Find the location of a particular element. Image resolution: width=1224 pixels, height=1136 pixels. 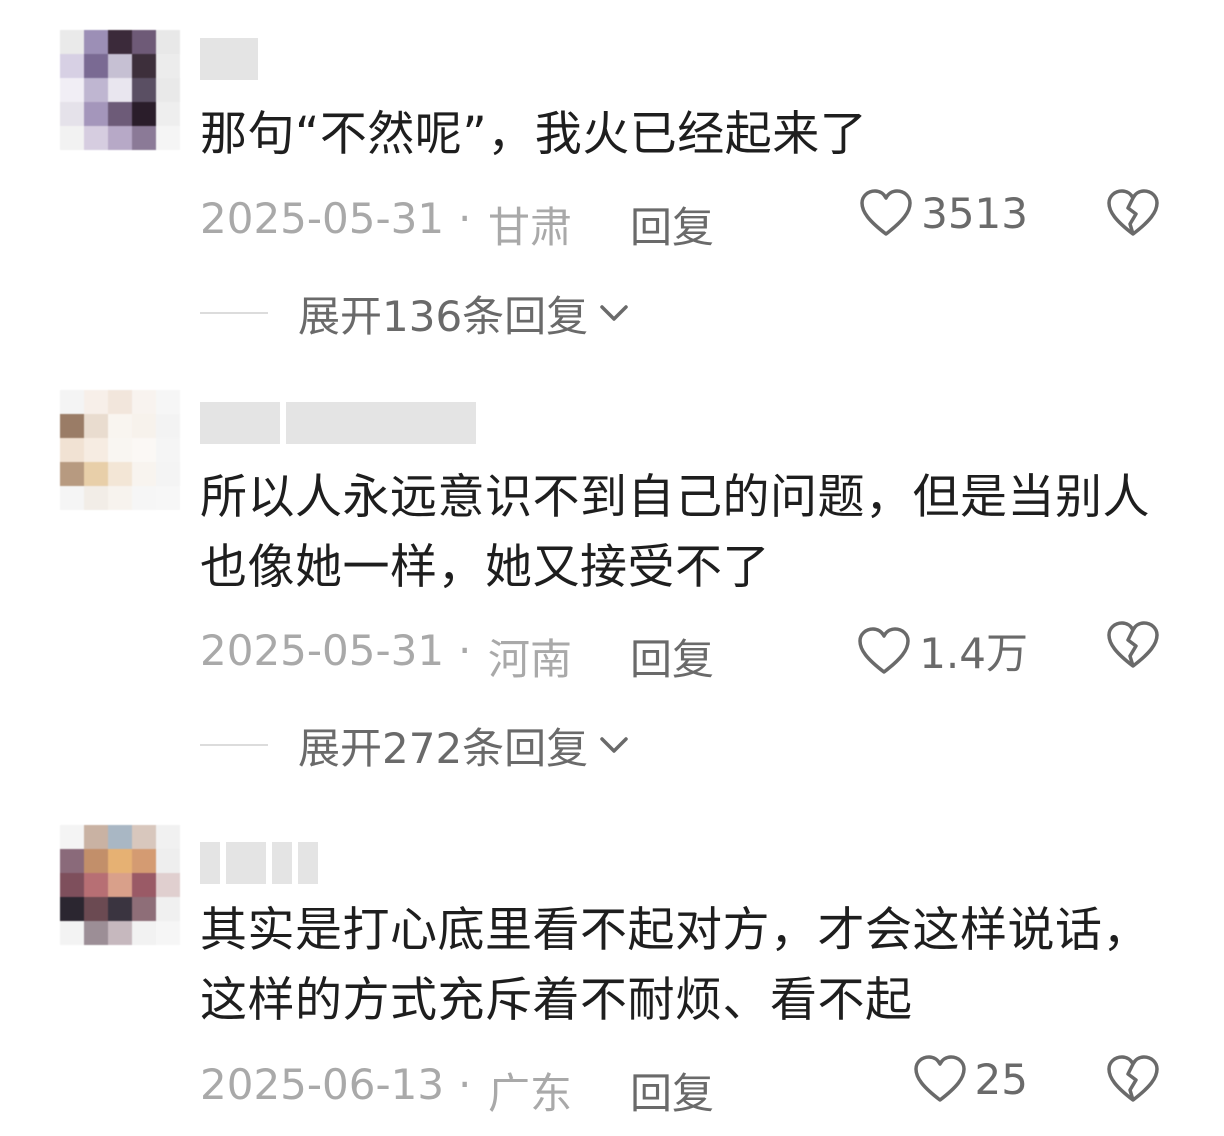

like-count: 3513 is located at coordinates (974, 213).